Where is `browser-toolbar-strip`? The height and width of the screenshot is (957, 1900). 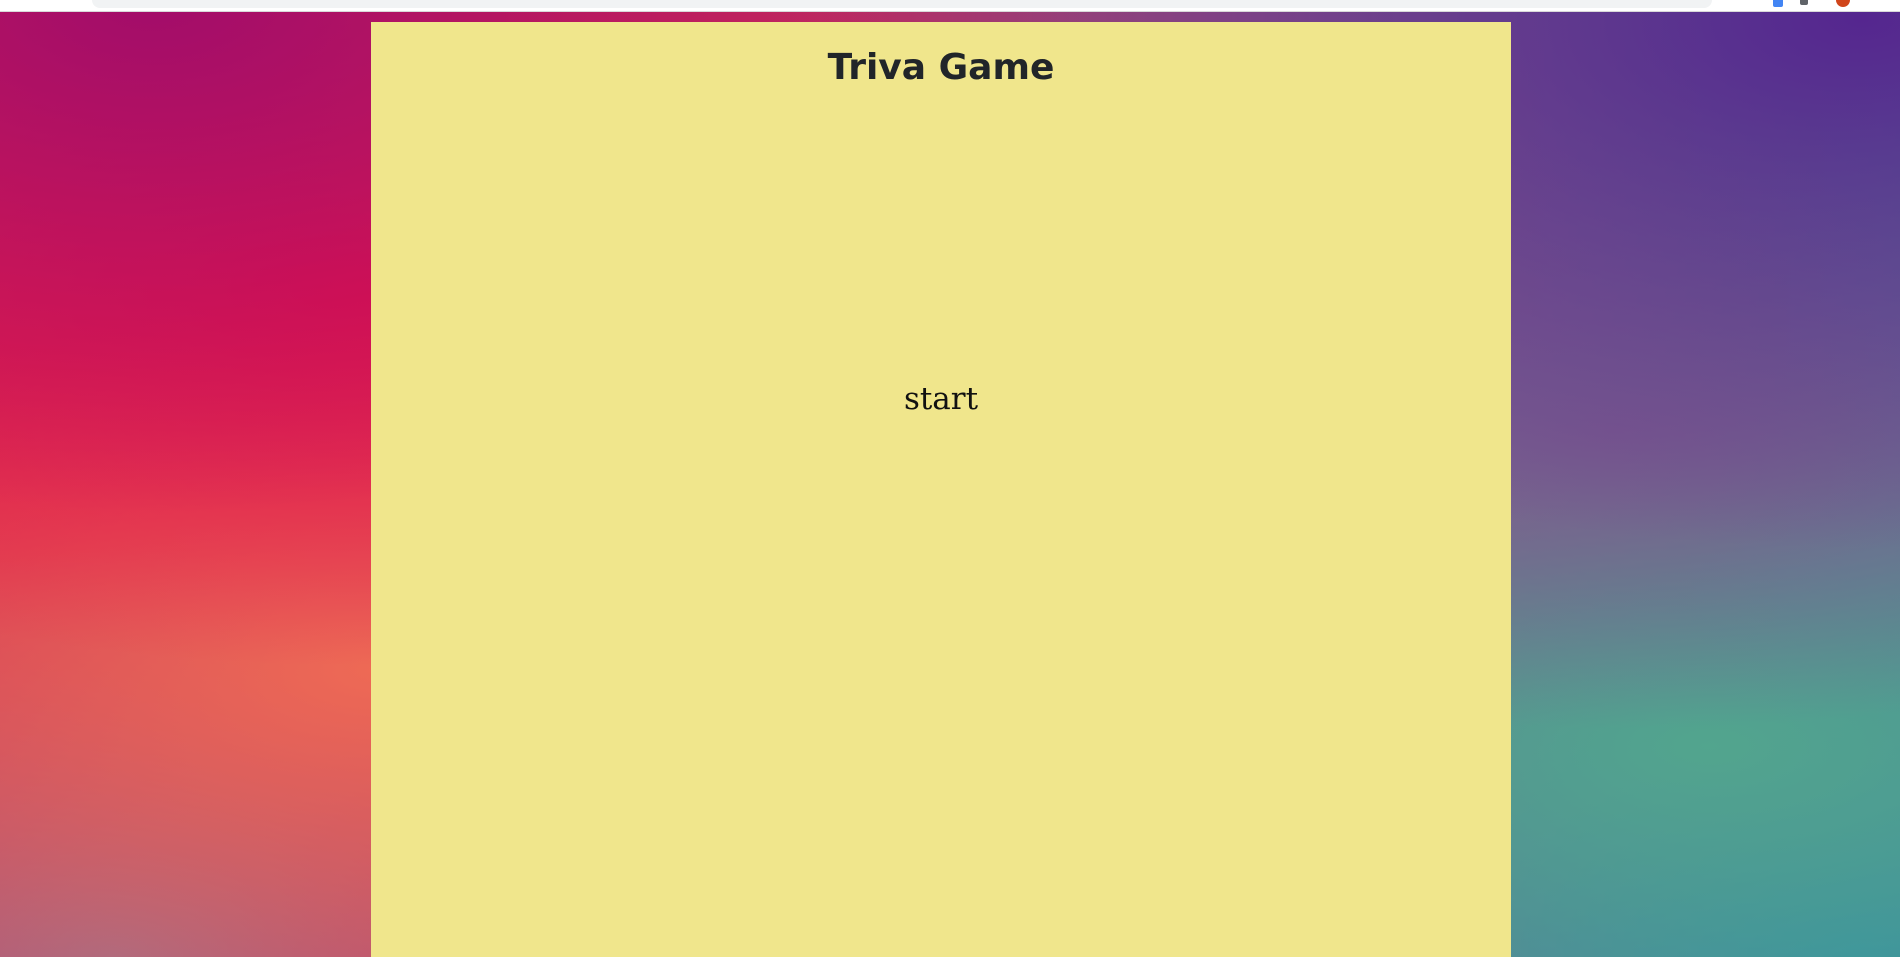
browser-toolbar-strip is located at coordinates (950, 6).